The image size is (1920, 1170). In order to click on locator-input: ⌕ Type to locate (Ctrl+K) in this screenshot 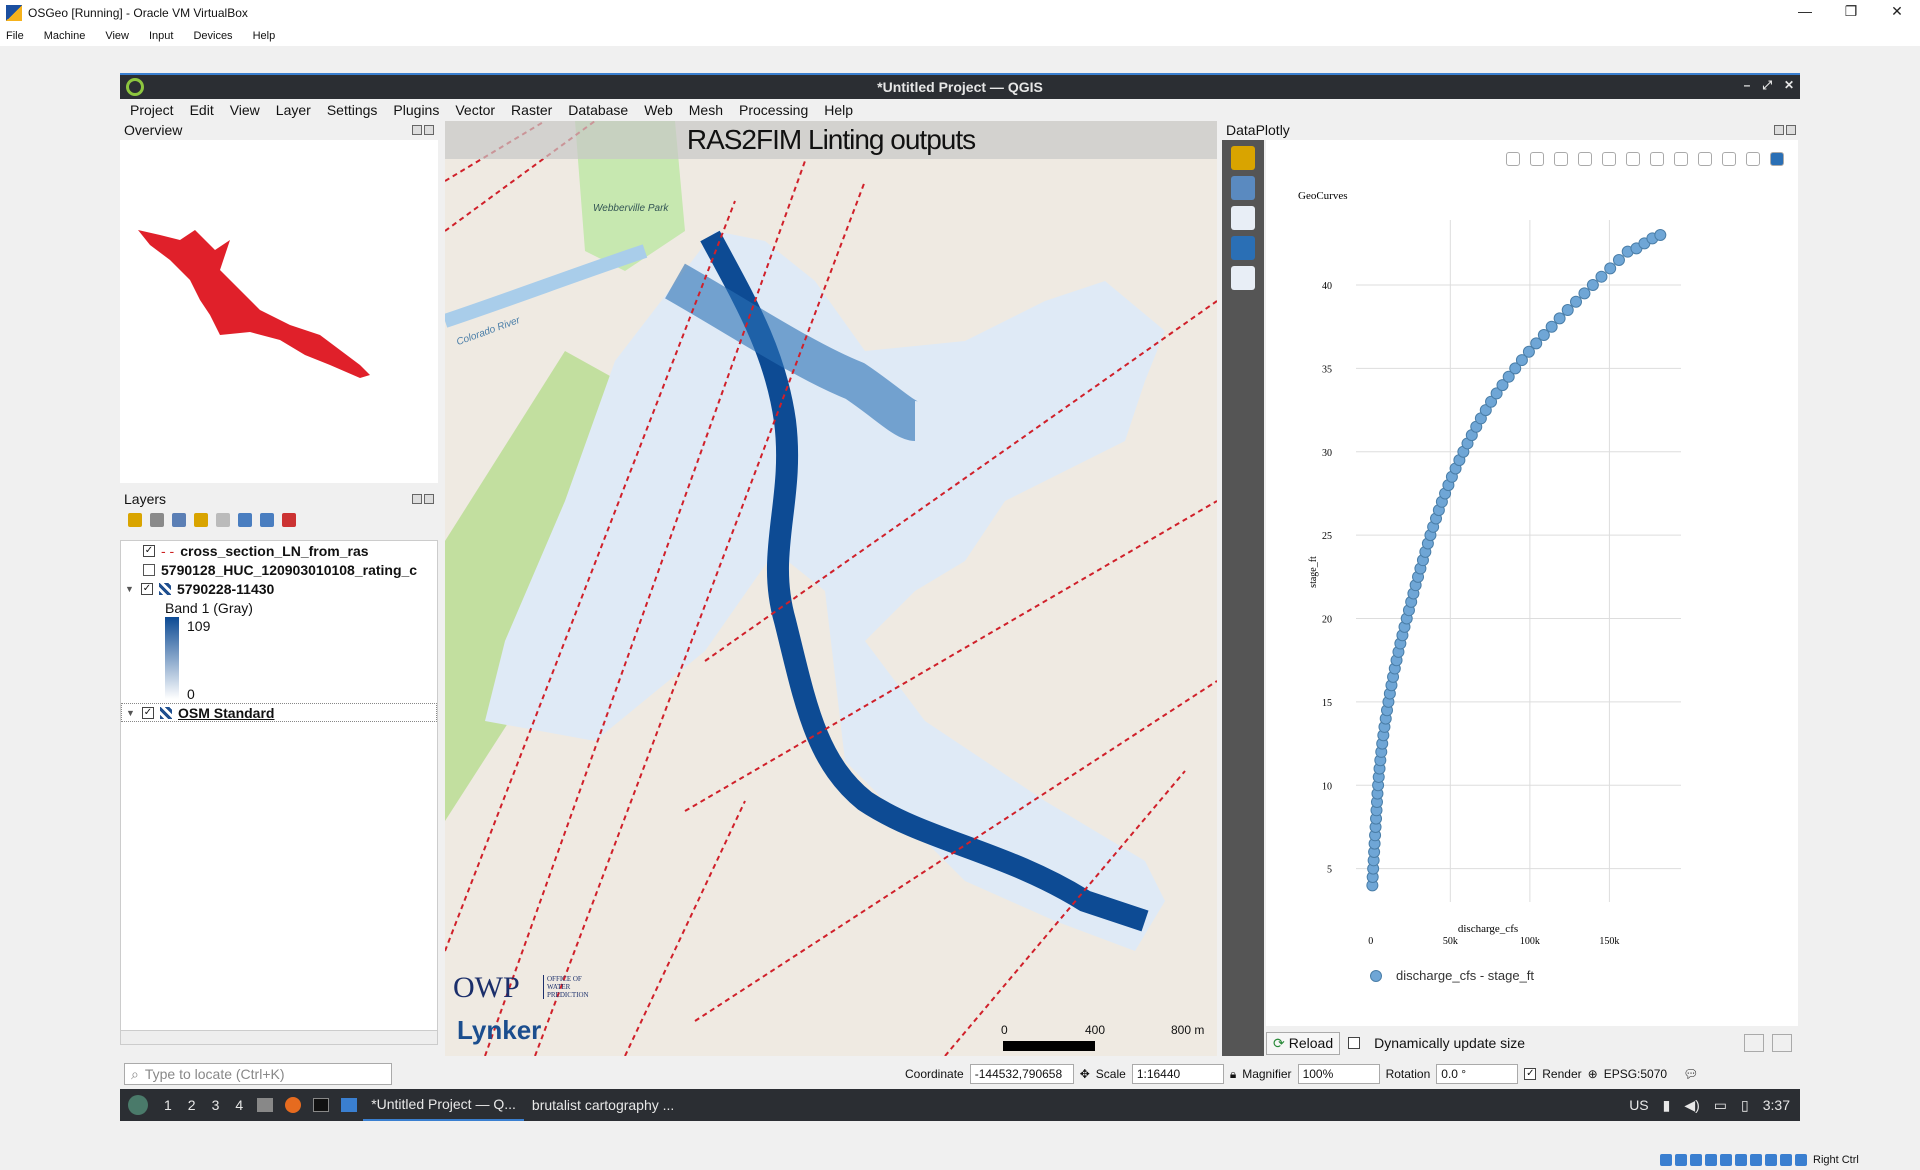, I will do `click(258, 1074)`.